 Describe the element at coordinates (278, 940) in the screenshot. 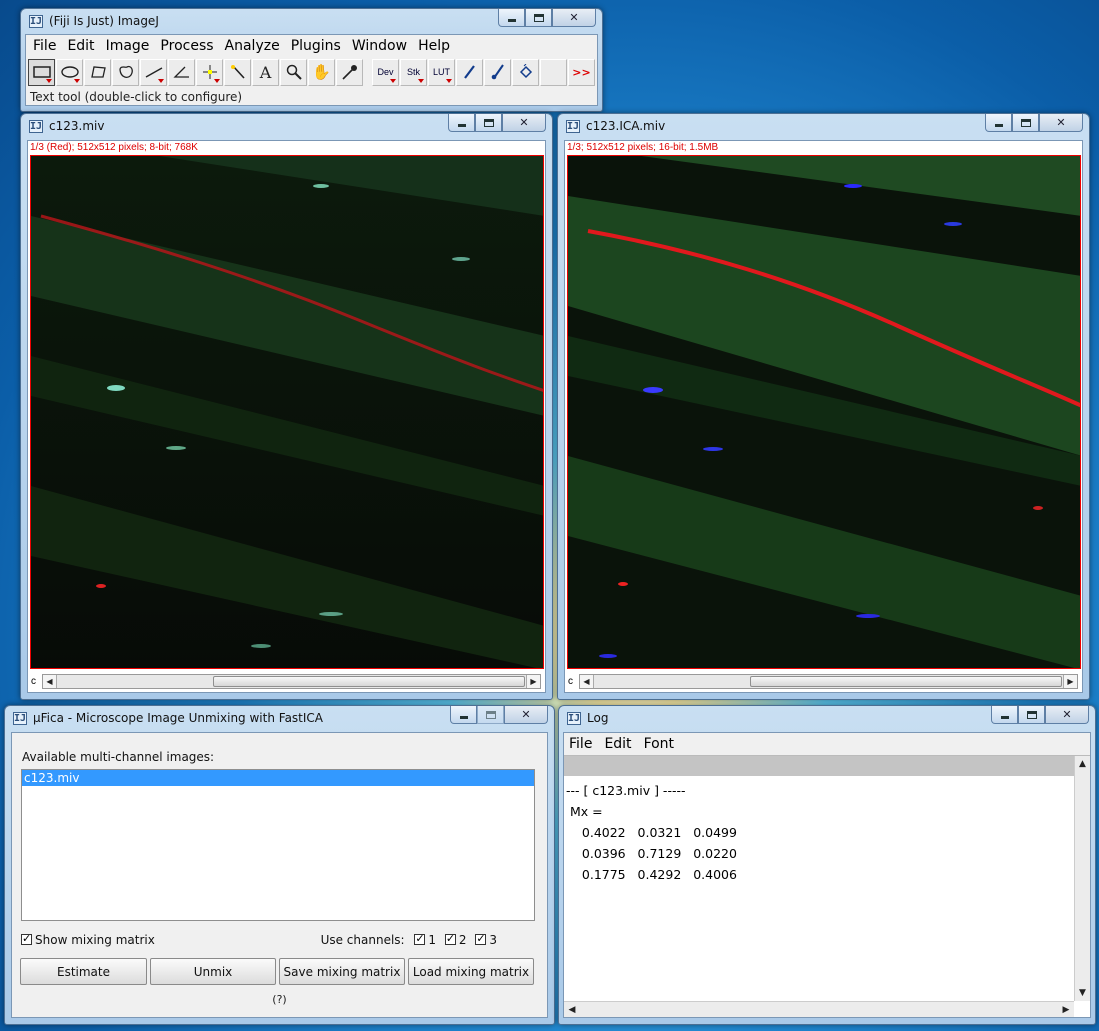

I see `options-row: Show mixing matrix Use channels: 1 2 3` at that location.